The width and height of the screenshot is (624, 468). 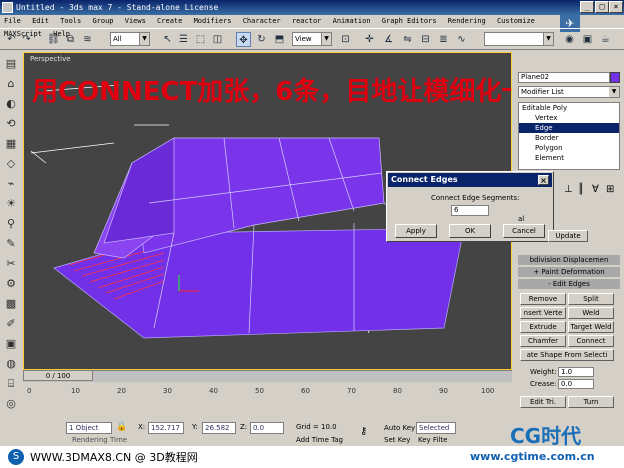 What do you see at coordinates (416, 231) in the screenshot?
I see `apply-button: Apply` at bounding box center [416, 231].